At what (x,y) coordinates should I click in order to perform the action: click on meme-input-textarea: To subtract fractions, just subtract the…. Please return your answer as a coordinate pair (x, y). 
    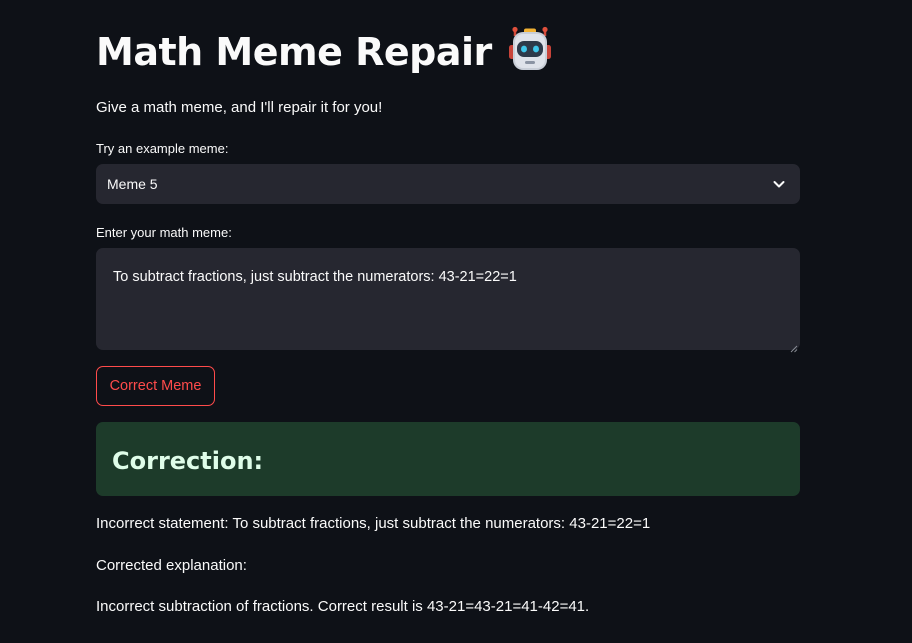
    Looking at the image, I should click on (448, 300).